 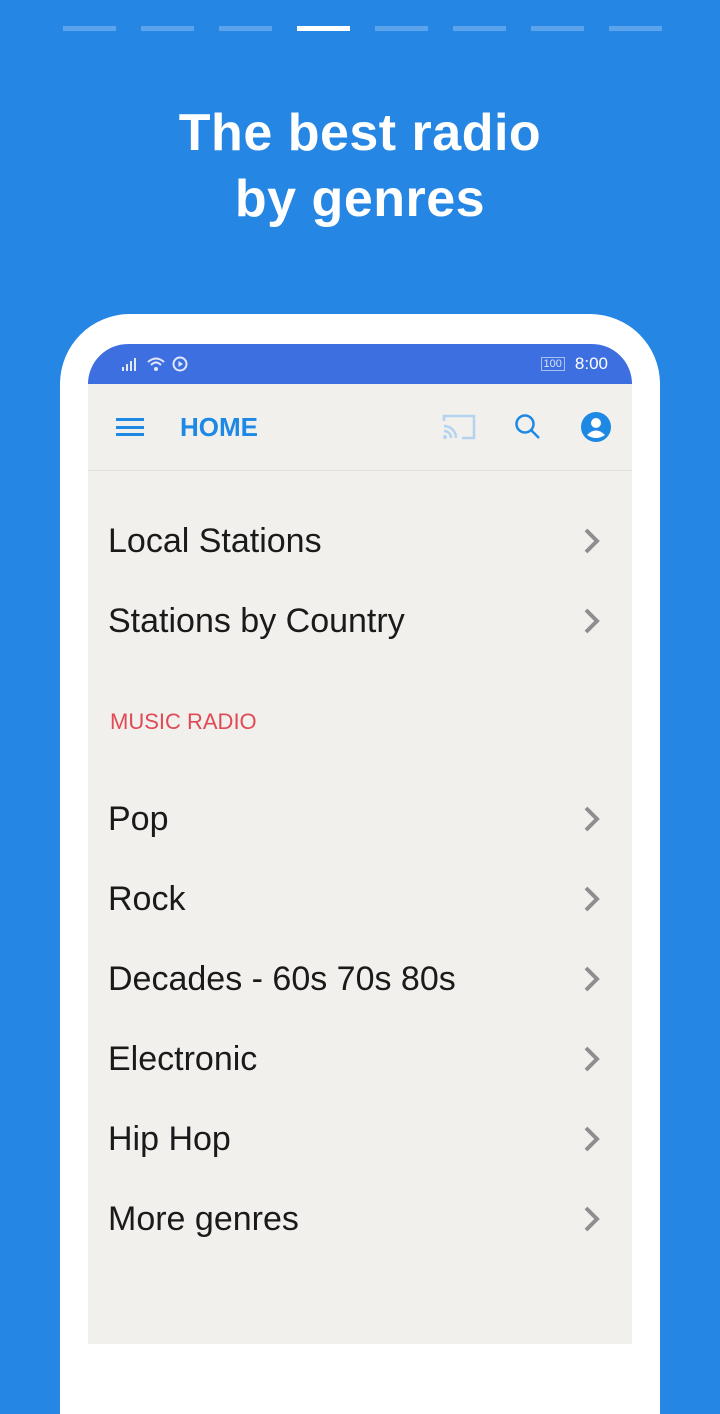 What do you see at coordinates (183, 1058) in the screenshot?
I see `list-item-label: Electronic` at bounding box center [183, 1058].